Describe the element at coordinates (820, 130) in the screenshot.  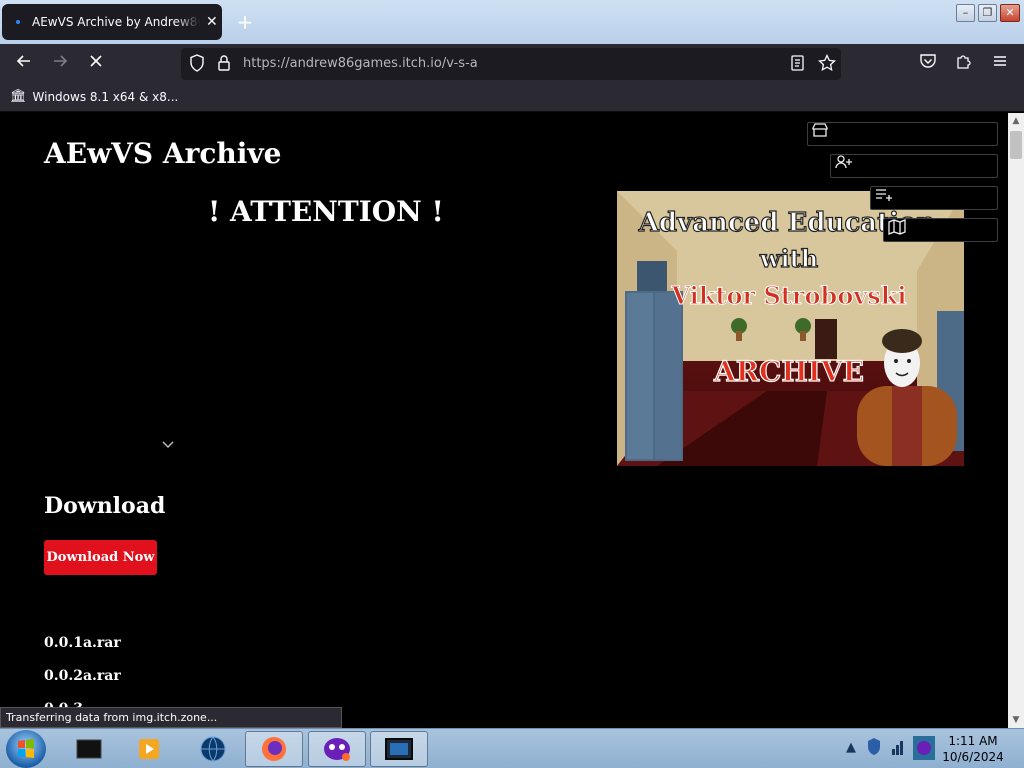
I see `itch-store-icon` at that location.